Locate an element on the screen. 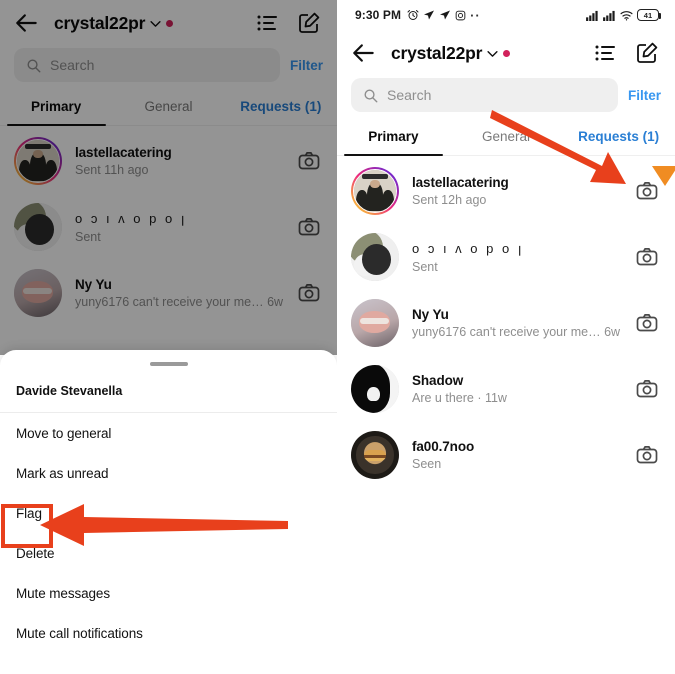  chat-name: o ɔ ı ʌ o p o ꞁ is located at coordinates (131, 218).